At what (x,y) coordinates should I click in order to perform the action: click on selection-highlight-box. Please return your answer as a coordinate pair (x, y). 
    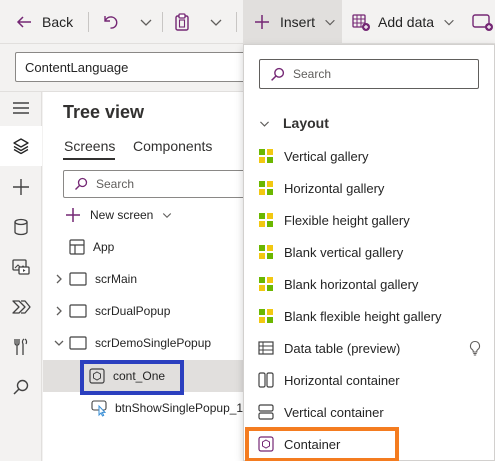
    Looking at the image, I should click on (132, 377).